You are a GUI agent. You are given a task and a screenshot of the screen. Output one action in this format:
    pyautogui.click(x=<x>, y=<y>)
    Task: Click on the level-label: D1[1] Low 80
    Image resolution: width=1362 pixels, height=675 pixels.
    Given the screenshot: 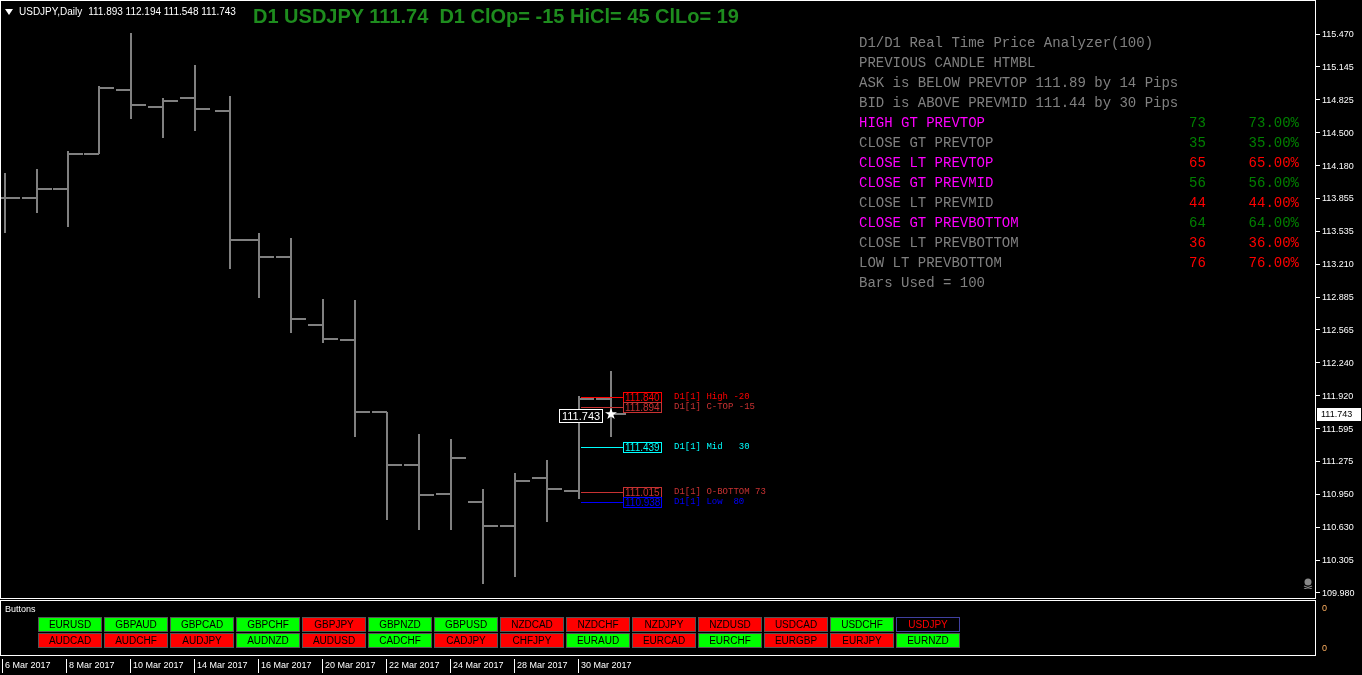 What is the action you would take?
    pyautogui.click(x=709, y=502)
    